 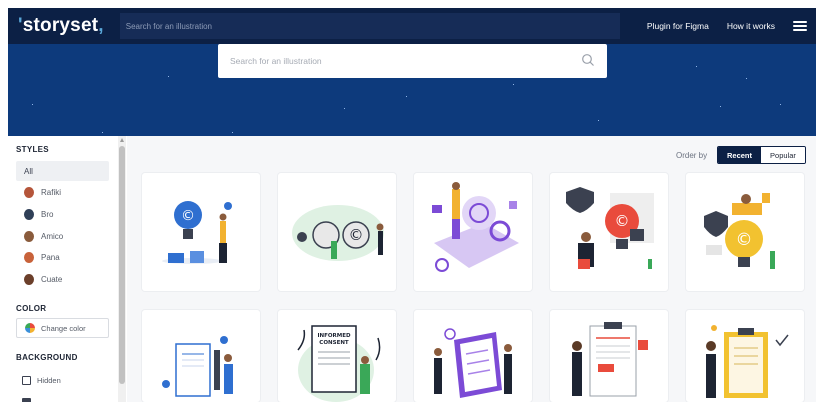 What do you see at coordinates (276, 61) in the screenshot?
I see `hero-search-placeholder: Search for an illustration` at bounding box center [276, 61].